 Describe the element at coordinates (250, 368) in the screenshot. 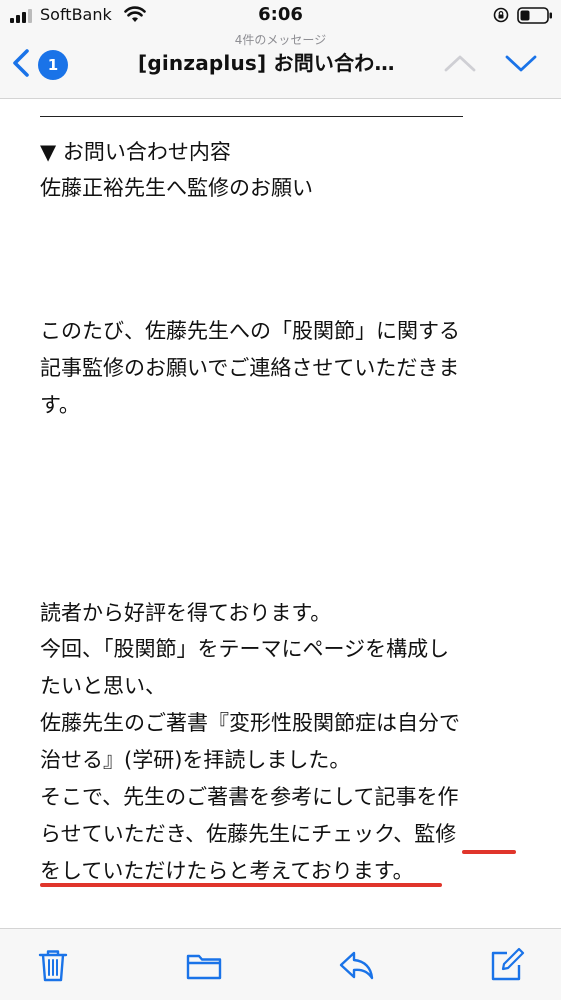

I see `body-text-line: 記事監修のお願いでご連絡させていただきま` at that location.